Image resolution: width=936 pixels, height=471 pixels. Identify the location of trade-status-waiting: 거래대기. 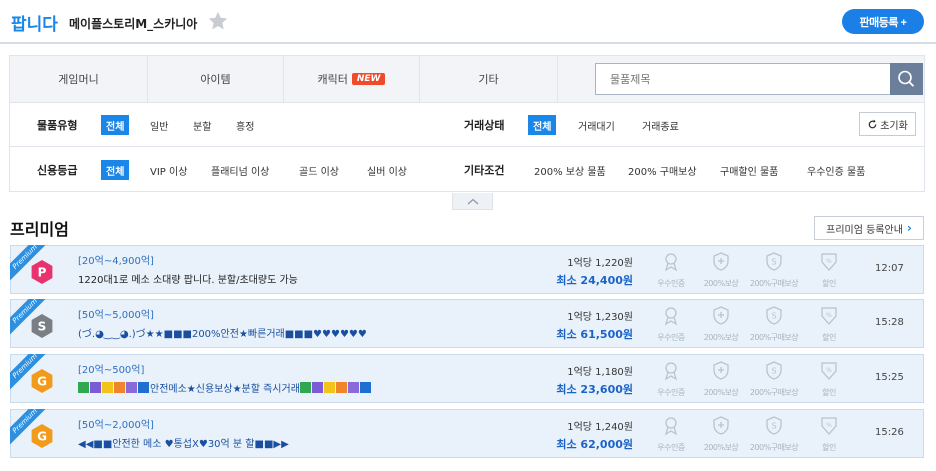
(596, 125).